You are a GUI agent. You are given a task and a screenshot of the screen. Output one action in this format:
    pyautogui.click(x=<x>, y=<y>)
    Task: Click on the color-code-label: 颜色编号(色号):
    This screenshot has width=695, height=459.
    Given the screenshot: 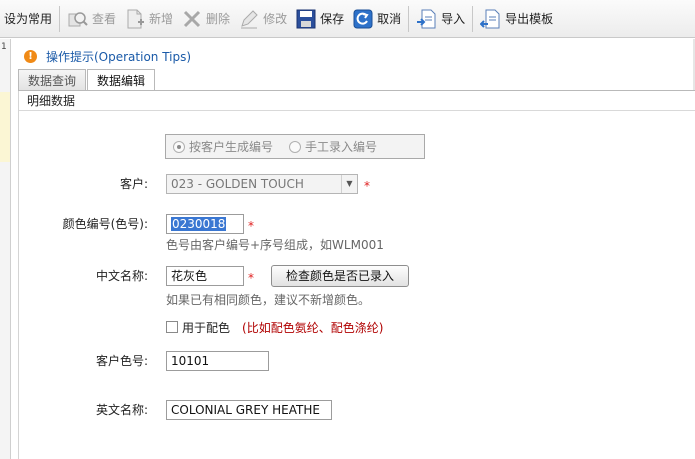 What is the action you would take?
    pyautogui.click(x=105, y=224)
    